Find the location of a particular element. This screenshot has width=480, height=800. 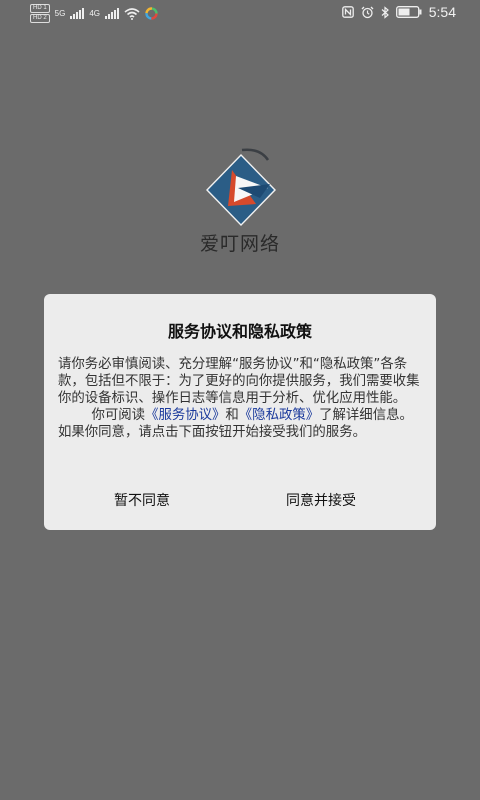

app-logo-icon is located at coordinates (241, 187).